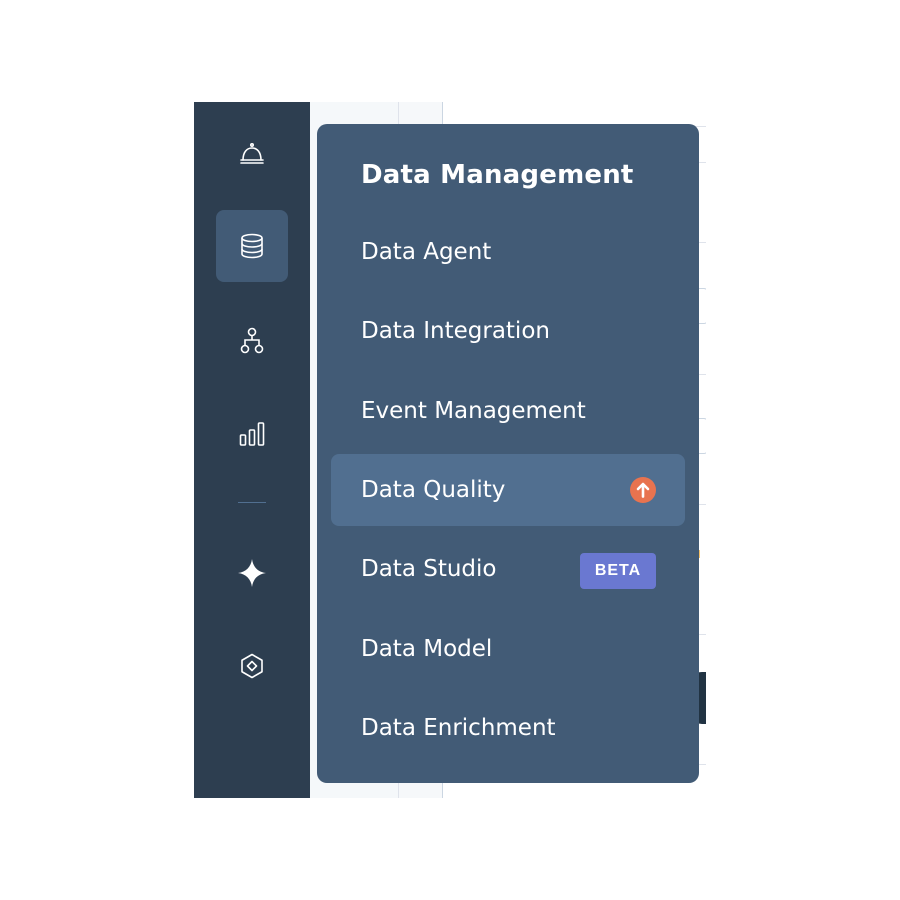 This screenshot has width=900, height=900. I want to click on menu-item-event-management: Event Management, so click(508, 411).